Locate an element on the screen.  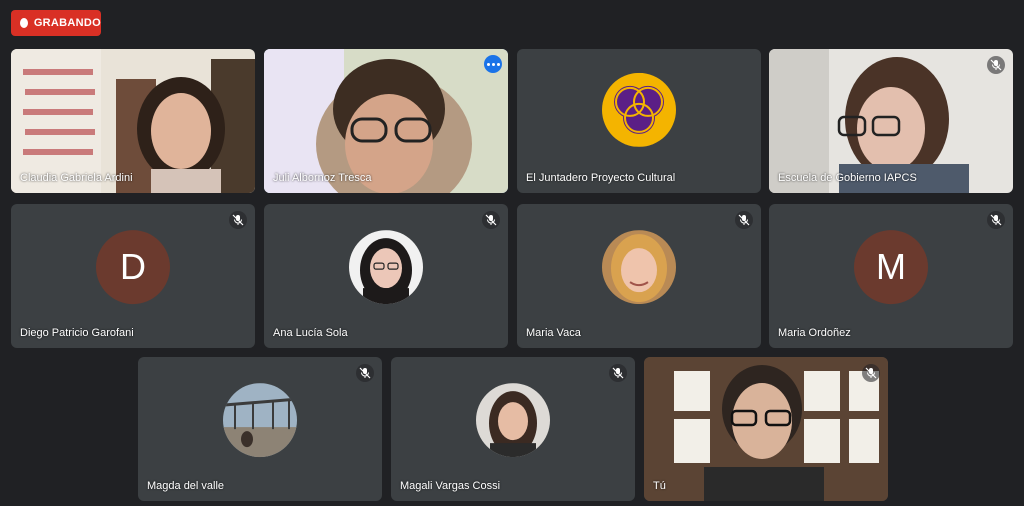
participant-name: Maria Ordoñez is located at coordinates (814, 333).